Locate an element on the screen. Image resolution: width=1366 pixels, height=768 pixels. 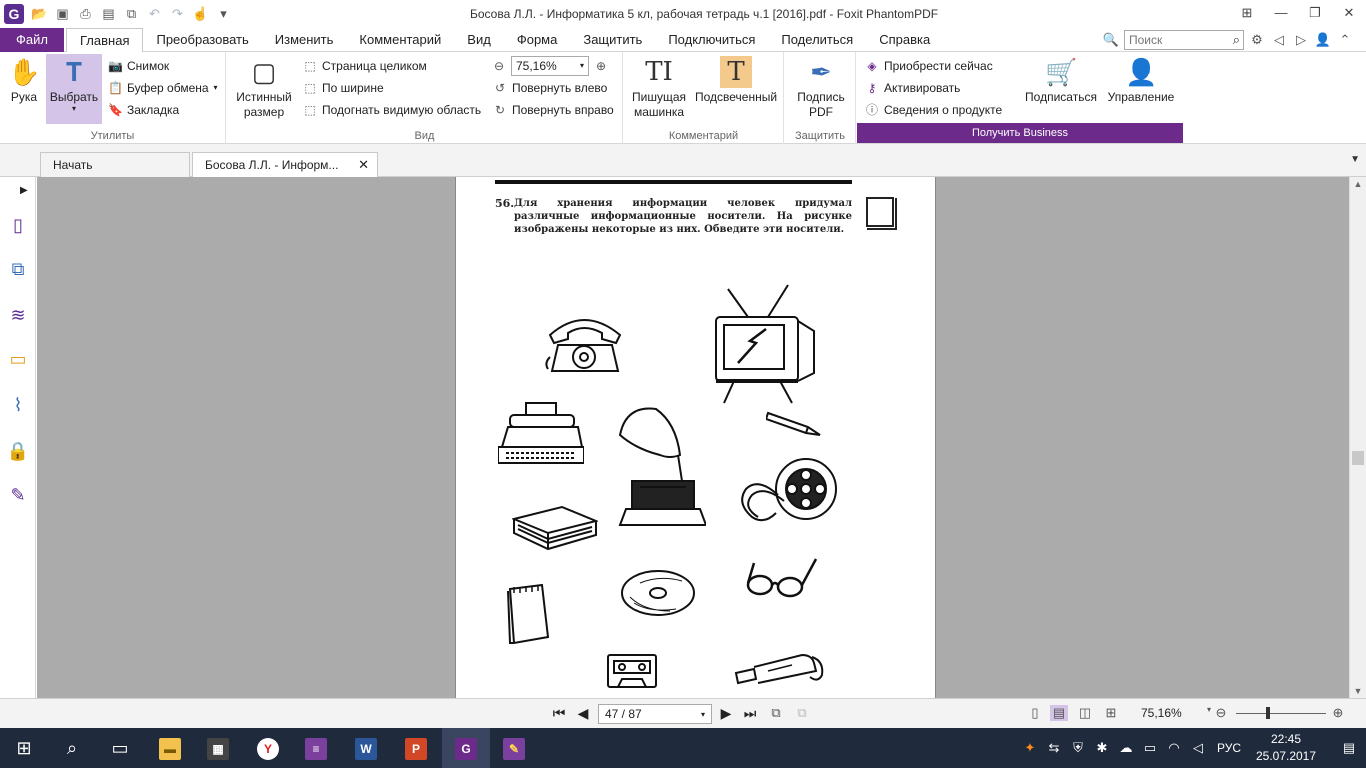
undo-icon: ↶ is located at coordinates (154, 14).